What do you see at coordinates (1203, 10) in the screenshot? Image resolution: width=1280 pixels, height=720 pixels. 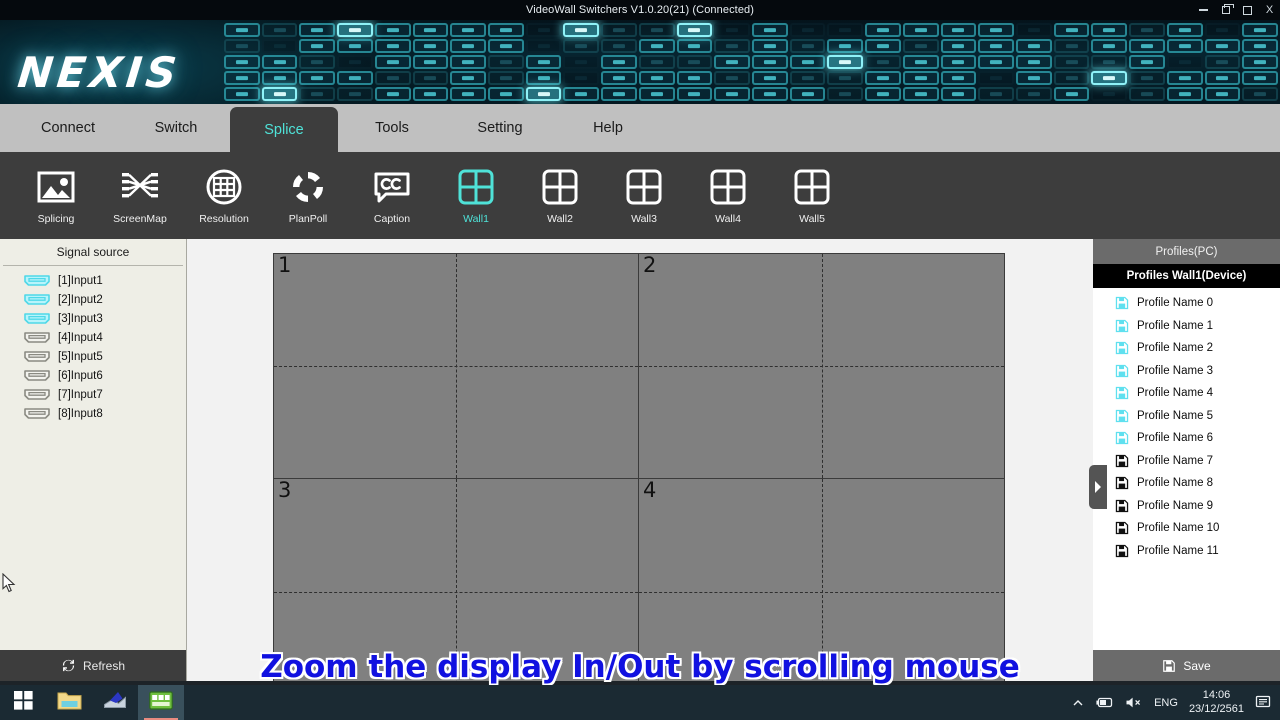 I see `minimize-button` at bounding box center [1203, 10].